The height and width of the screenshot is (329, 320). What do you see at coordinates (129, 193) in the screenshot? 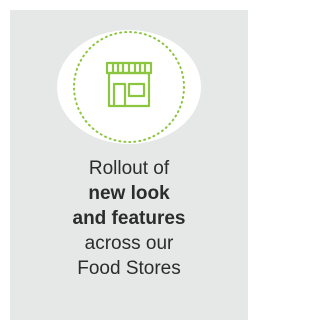
I see `line-new-look: new look` at bounding box center [129, 193].